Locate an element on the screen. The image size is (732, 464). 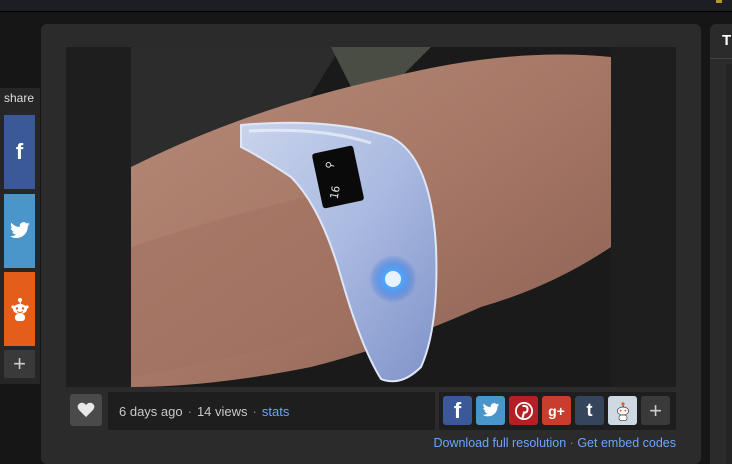
facebook-share-button: f is located at coordinates (457, 410).